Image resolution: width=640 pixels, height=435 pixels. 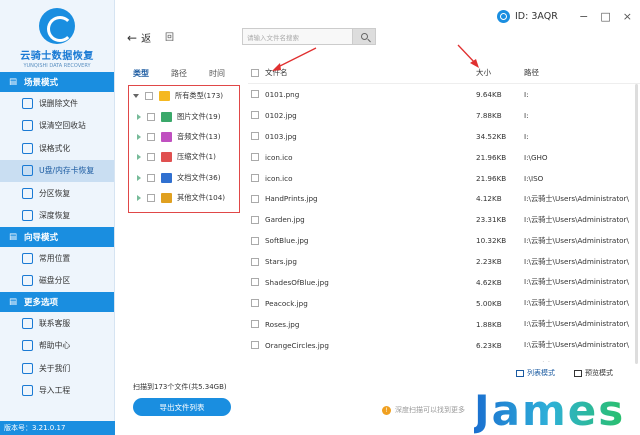 I want to click on format-icon, so click(x=27, y=148).